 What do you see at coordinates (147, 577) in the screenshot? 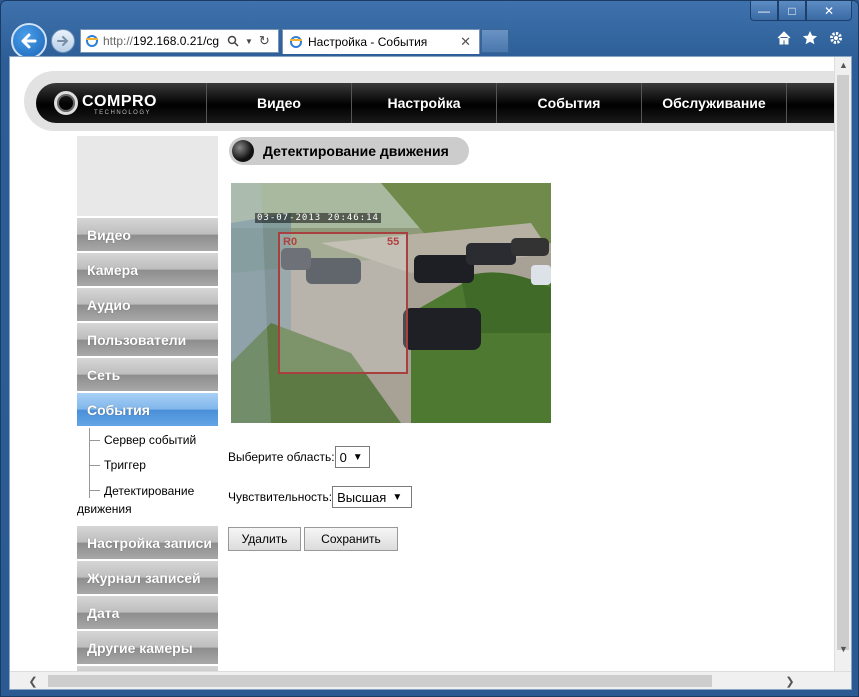
I see `sidebar-item-recording-log: Журнал записей` at bounding box center [147, 577].